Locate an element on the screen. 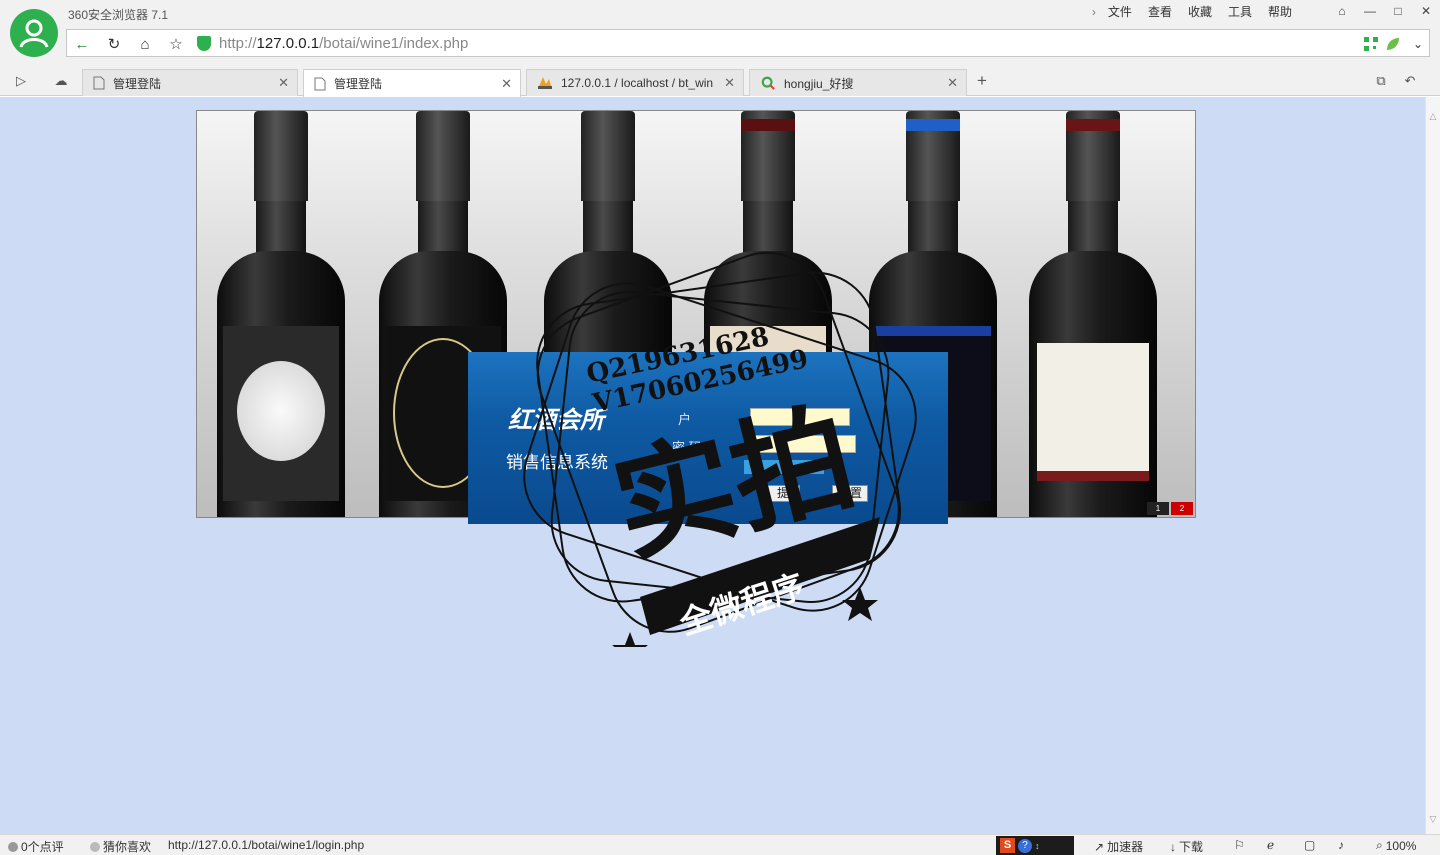  zoom-item: ⌕ 100% is located at coordinates (1396, 845).